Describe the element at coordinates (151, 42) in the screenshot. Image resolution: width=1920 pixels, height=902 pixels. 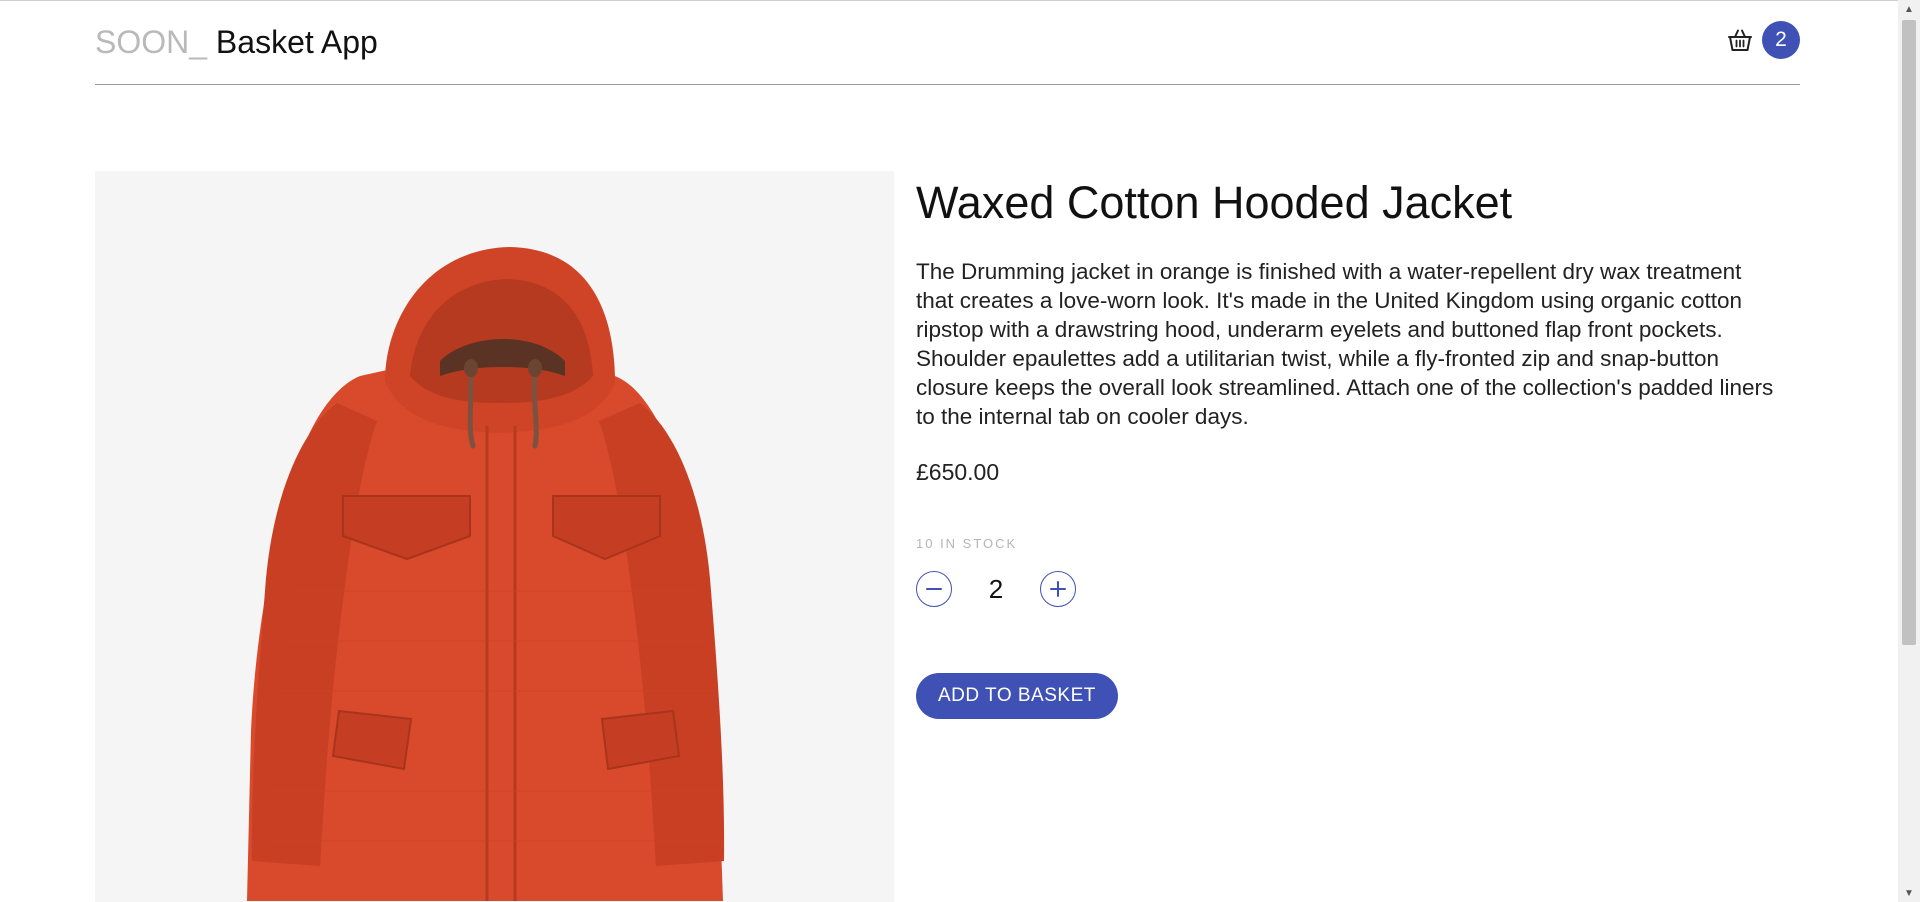
I see `brand-prefix: SOON_` at that location.